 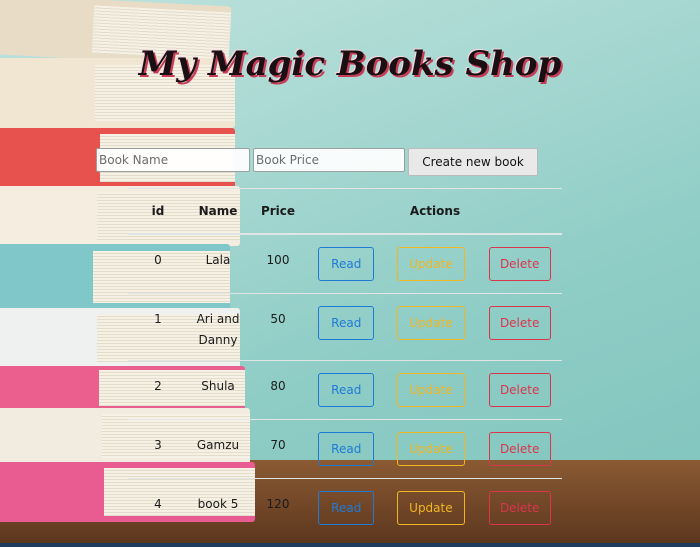 I want to click on cell-price: 120, so click(x=278, y=503).